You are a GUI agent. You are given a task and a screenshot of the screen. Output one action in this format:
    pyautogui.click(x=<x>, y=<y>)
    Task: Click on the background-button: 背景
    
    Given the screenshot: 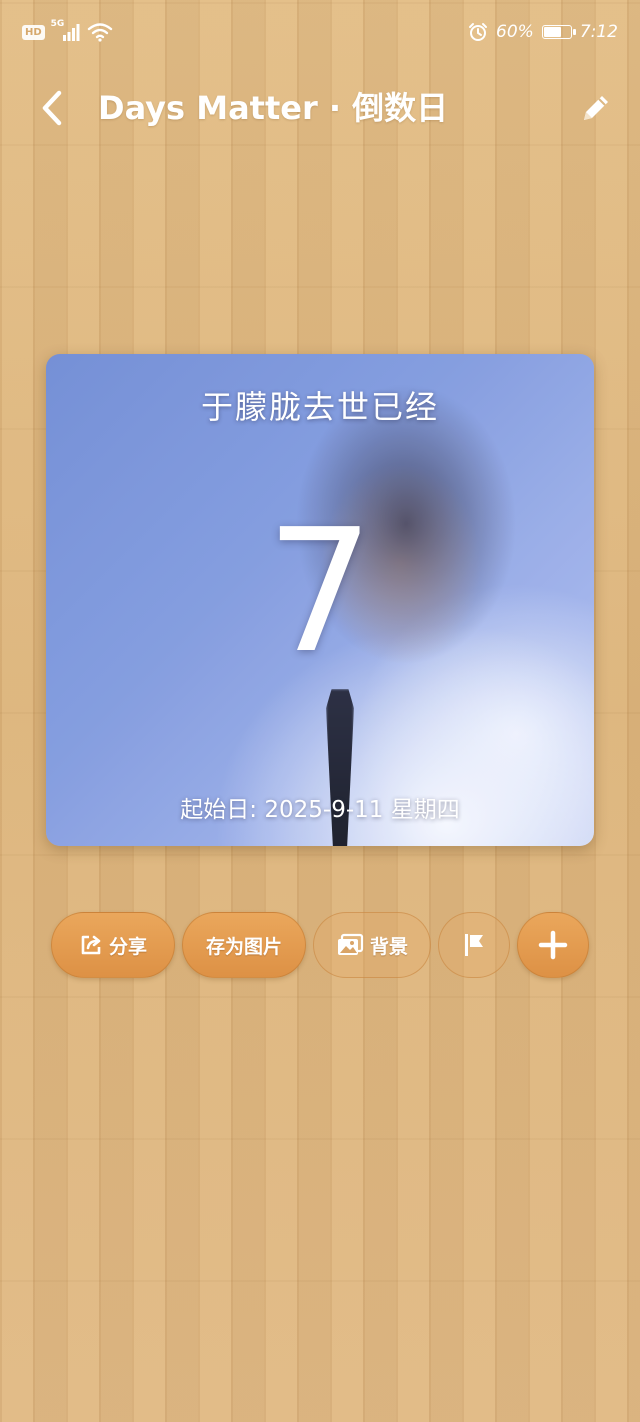 What is the action you would take?
    pyautogui.click(x=372, y=945)
    